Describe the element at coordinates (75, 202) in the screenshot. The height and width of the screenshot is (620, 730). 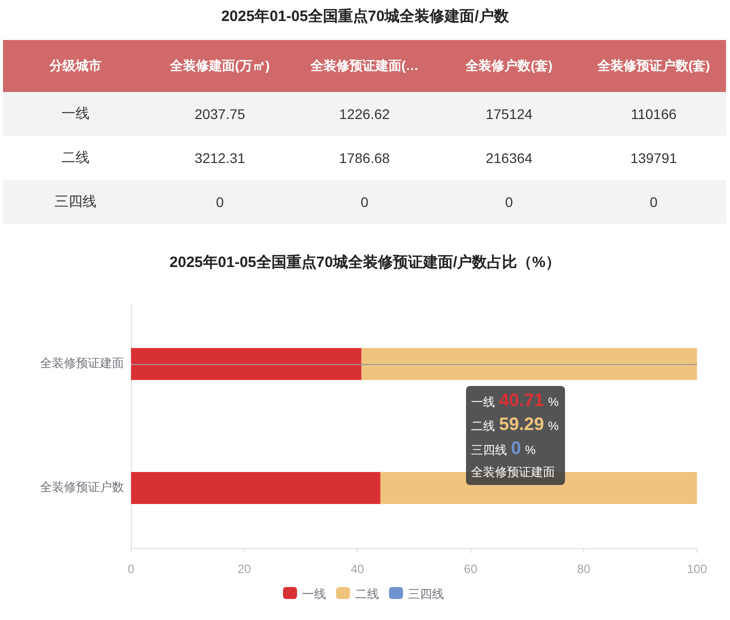
I see `table-cell: 三四线` at that location.